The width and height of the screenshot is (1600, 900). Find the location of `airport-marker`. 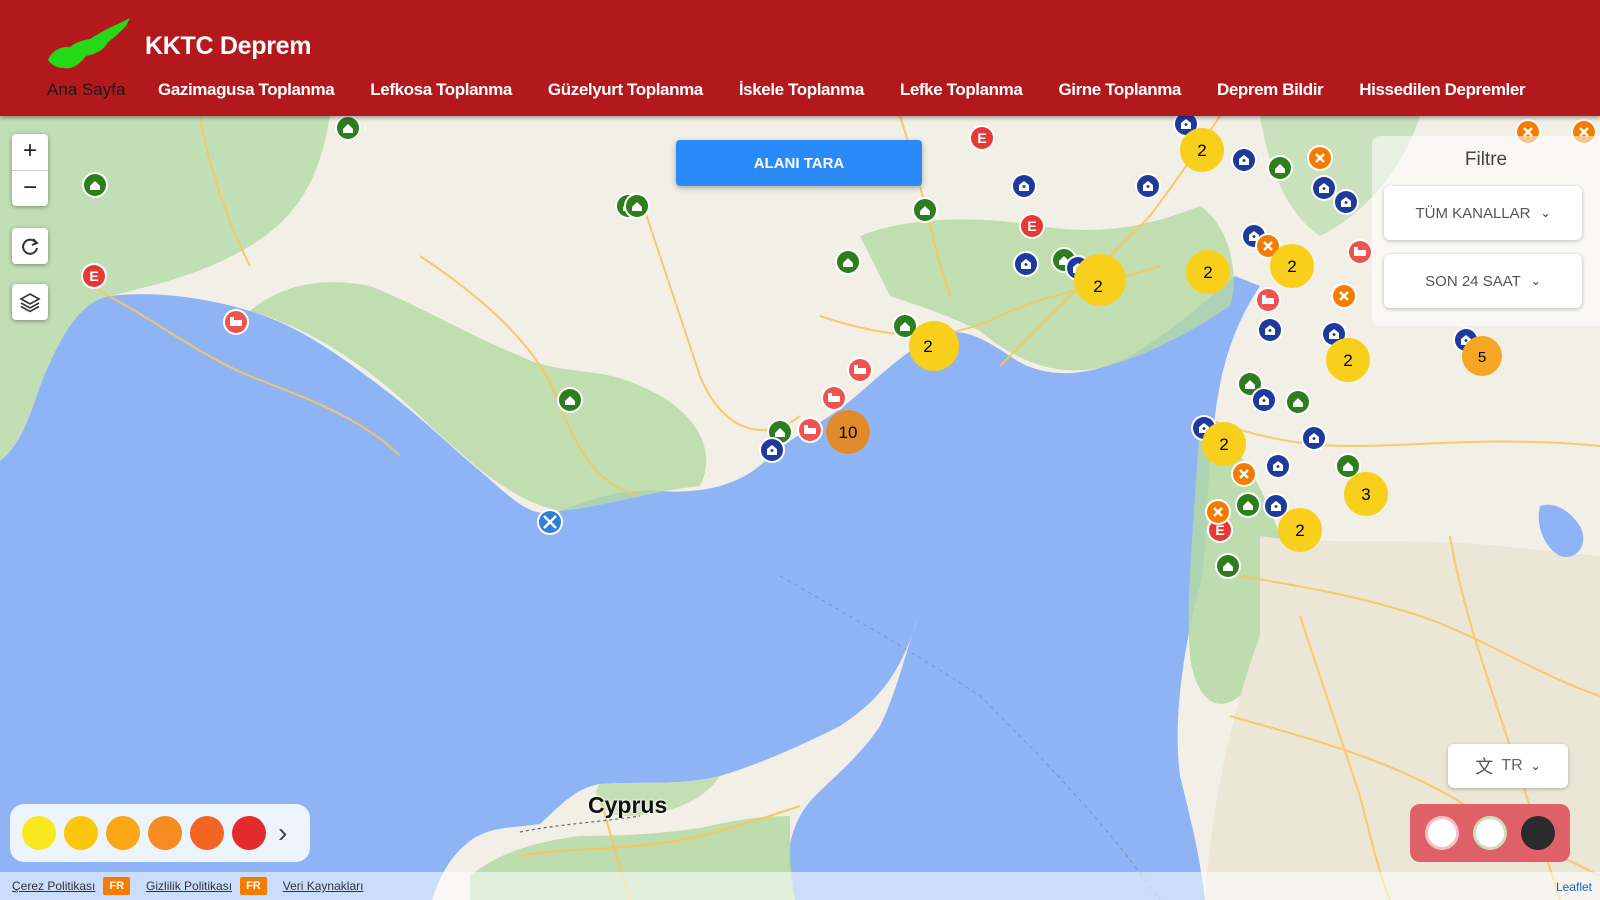

airport-marker is located at coordinates (550, 522).